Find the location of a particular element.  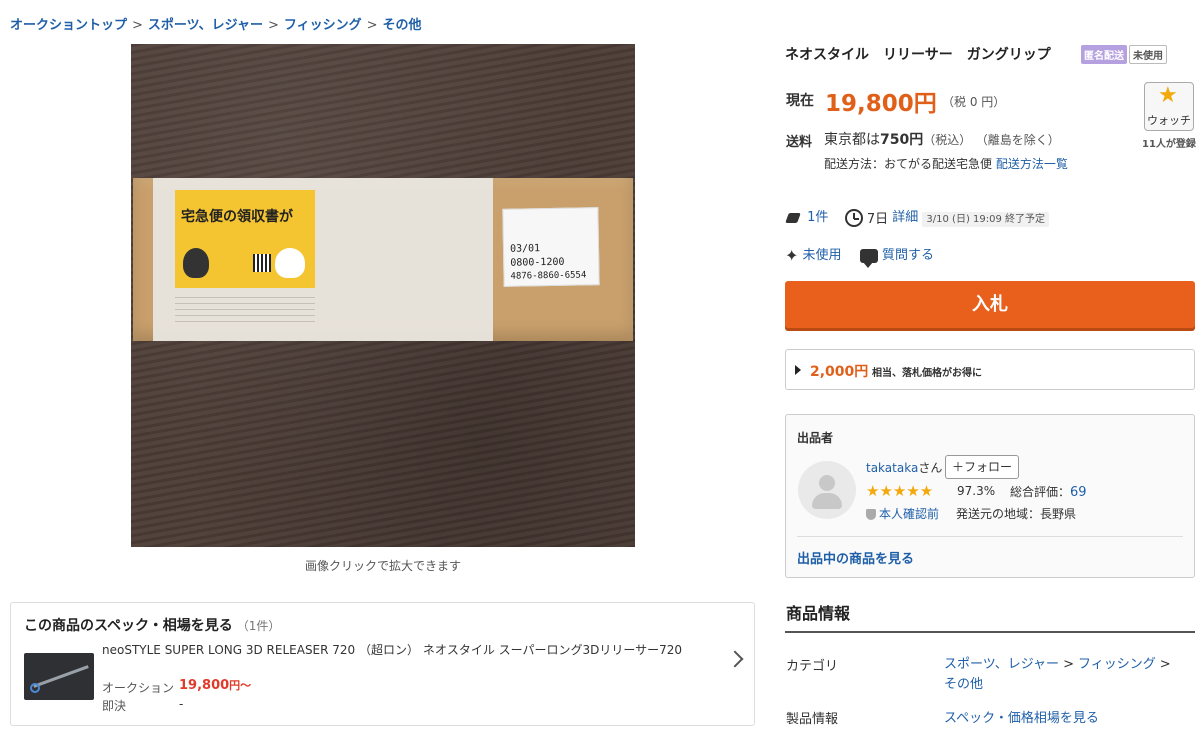

category-link-fishing: フィッシング is located at coordinates (1117, 664).